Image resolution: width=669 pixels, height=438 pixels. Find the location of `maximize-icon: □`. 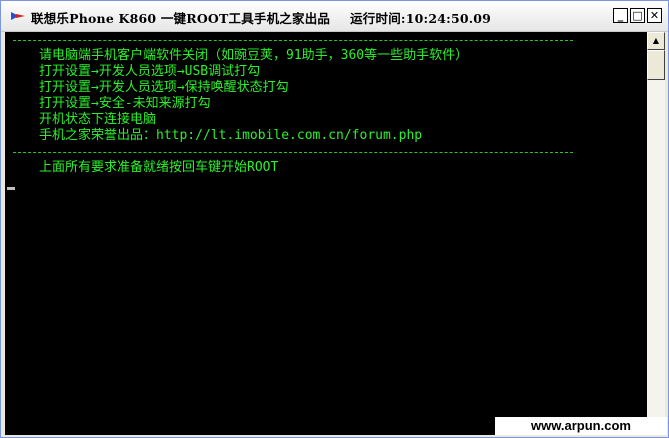

maximize-icon: □ is located at coordinates (637, 15).